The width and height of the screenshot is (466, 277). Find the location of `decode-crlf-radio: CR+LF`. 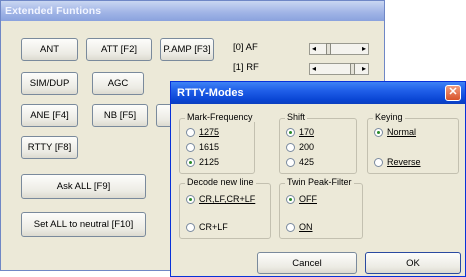

decode-crlf-radio: CR+LF is located at coordinates (207, 227).